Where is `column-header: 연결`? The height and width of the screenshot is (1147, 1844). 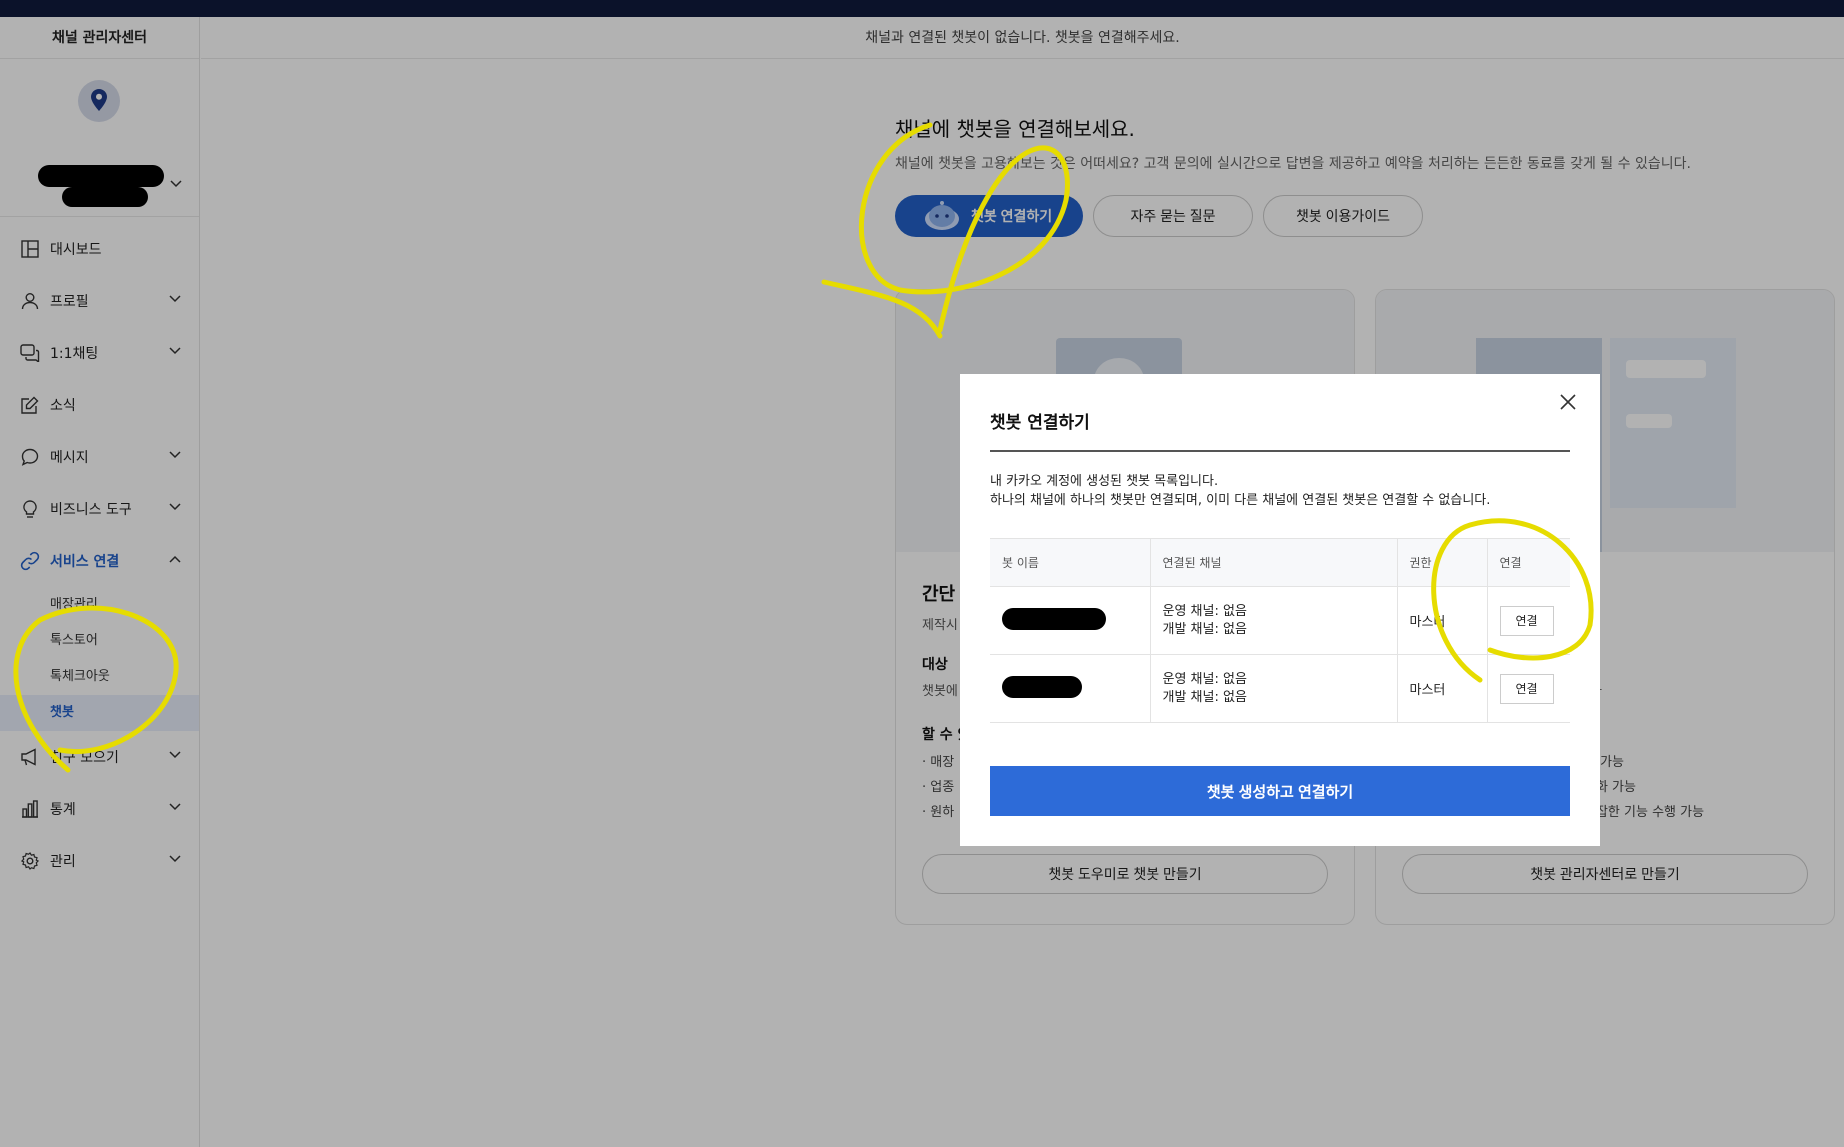
column-header: 연결 is located at coordinates (1528, 562).